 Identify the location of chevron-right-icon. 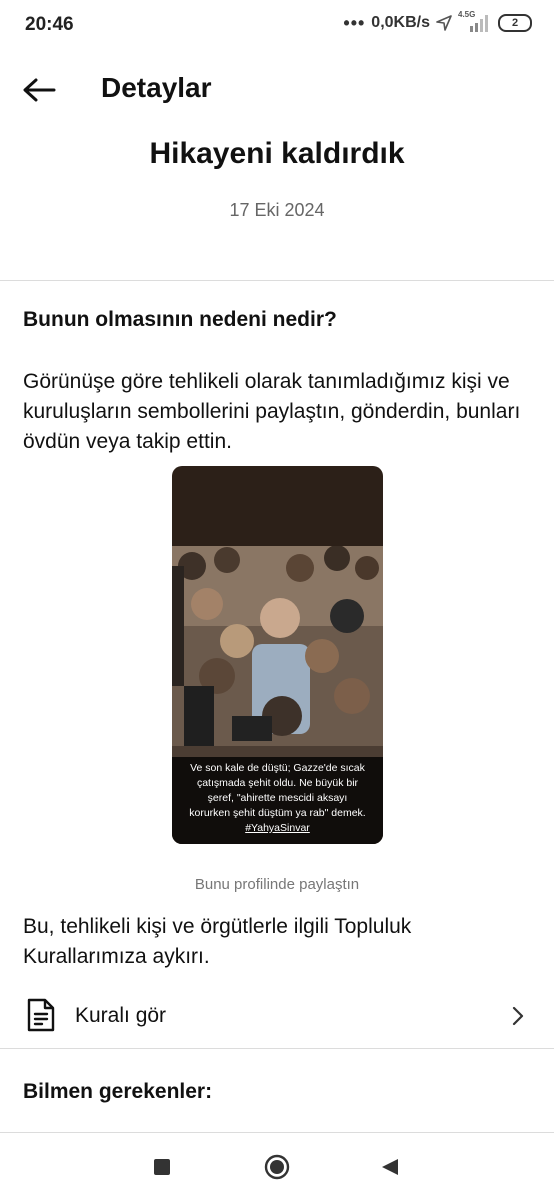
(518, 1016).